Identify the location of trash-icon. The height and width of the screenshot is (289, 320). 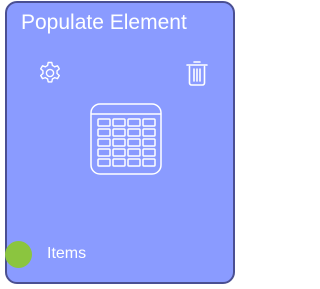
(197, 73).